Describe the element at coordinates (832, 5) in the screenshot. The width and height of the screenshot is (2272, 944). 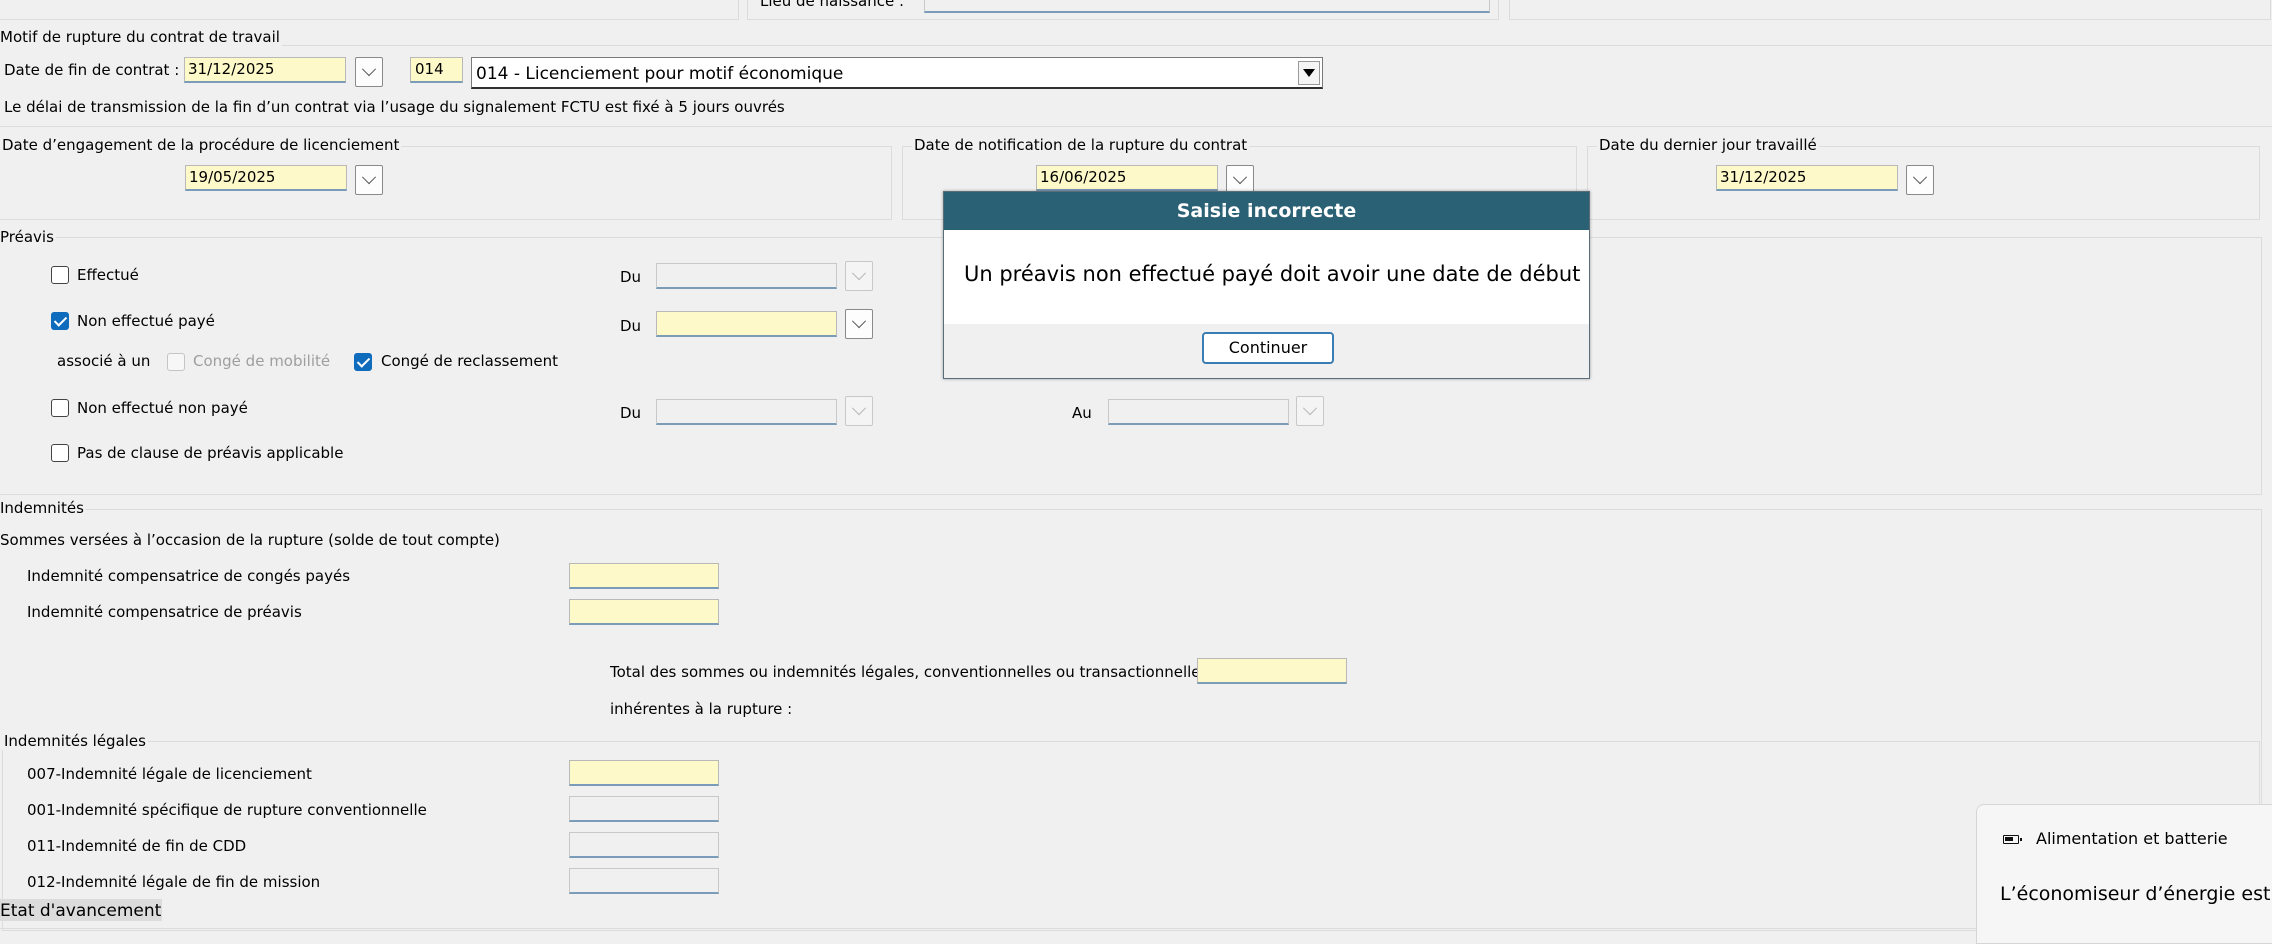
I see `birthplace-label: Lieu de naissance :` at that location.